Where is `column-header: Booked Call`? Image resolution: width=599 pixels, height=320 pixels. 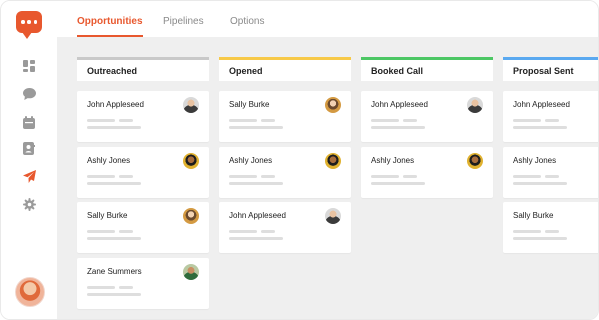
column-header: Booked Call is located at coordinates (427, 69).